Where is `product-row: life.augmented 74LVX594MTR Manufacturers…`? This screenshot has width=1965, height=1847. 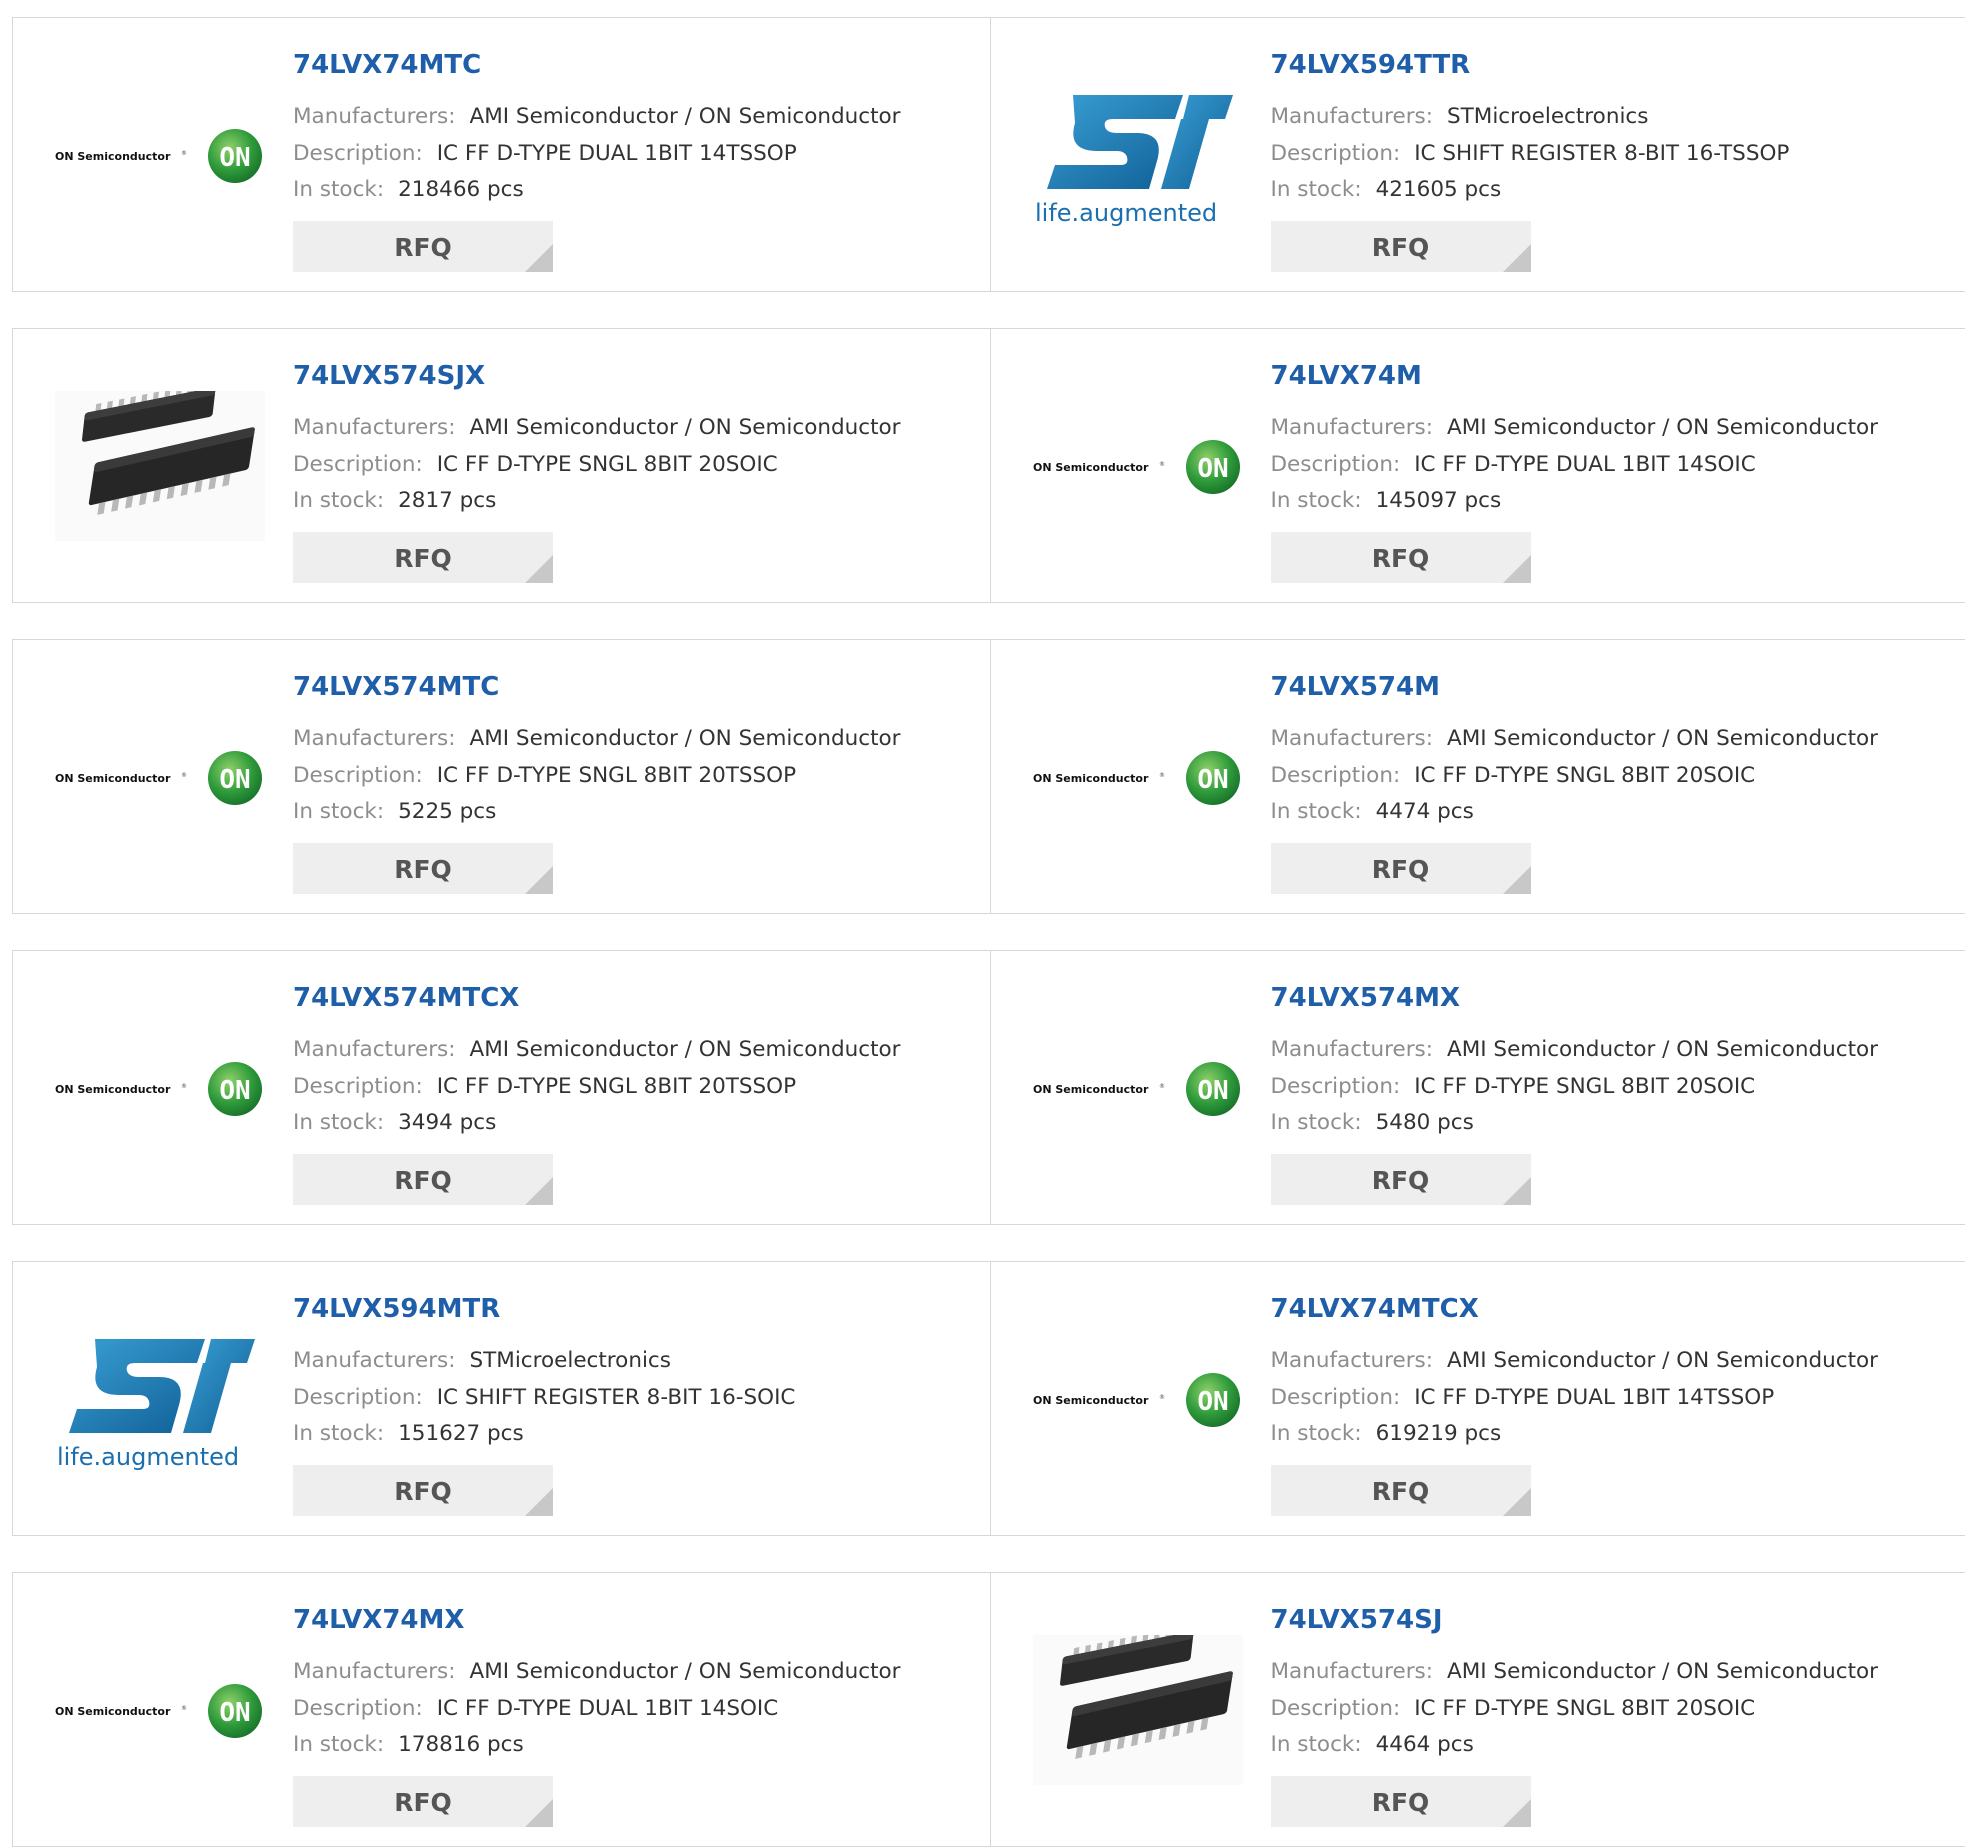
product-row: life.augmented 74LVX594MTR Manufacturers… is located at coordinates (988, 1398).